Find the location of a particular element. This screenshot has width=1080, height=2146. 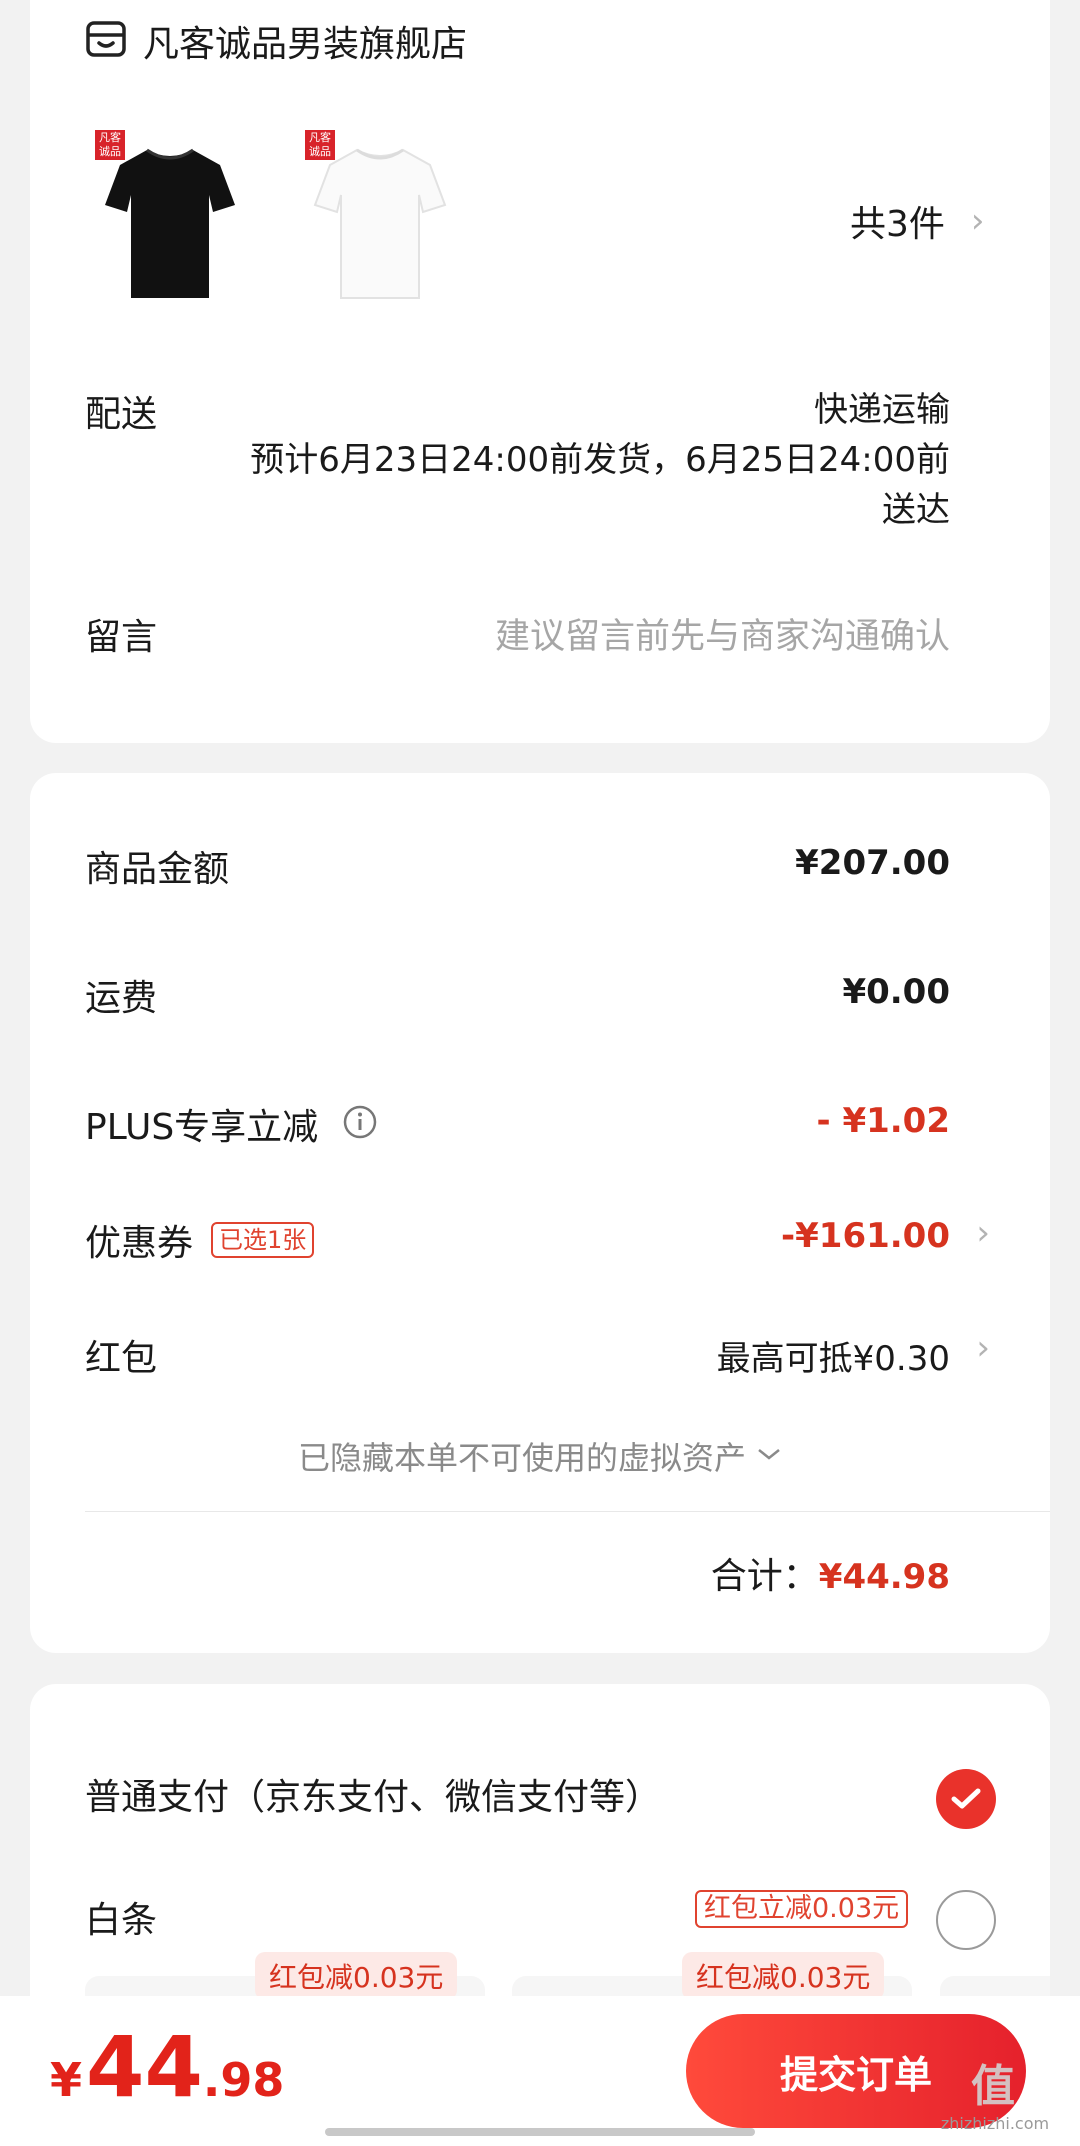

goods-amount-label: 商品金额 is located at coordinates (157, 869).